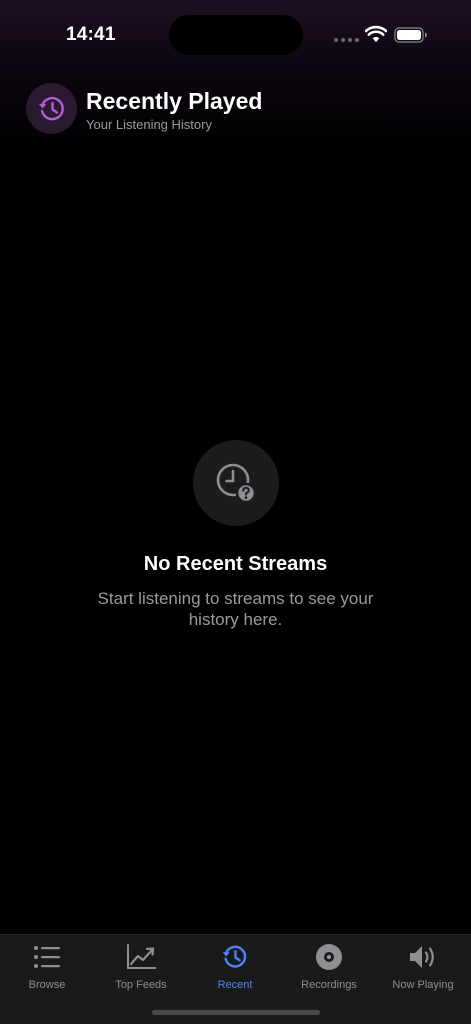 This screenshot has width=471, height=1024. Describe the element at coordinates (235, 985) in the screenshot. I see `tab-label: Recent` at that location.